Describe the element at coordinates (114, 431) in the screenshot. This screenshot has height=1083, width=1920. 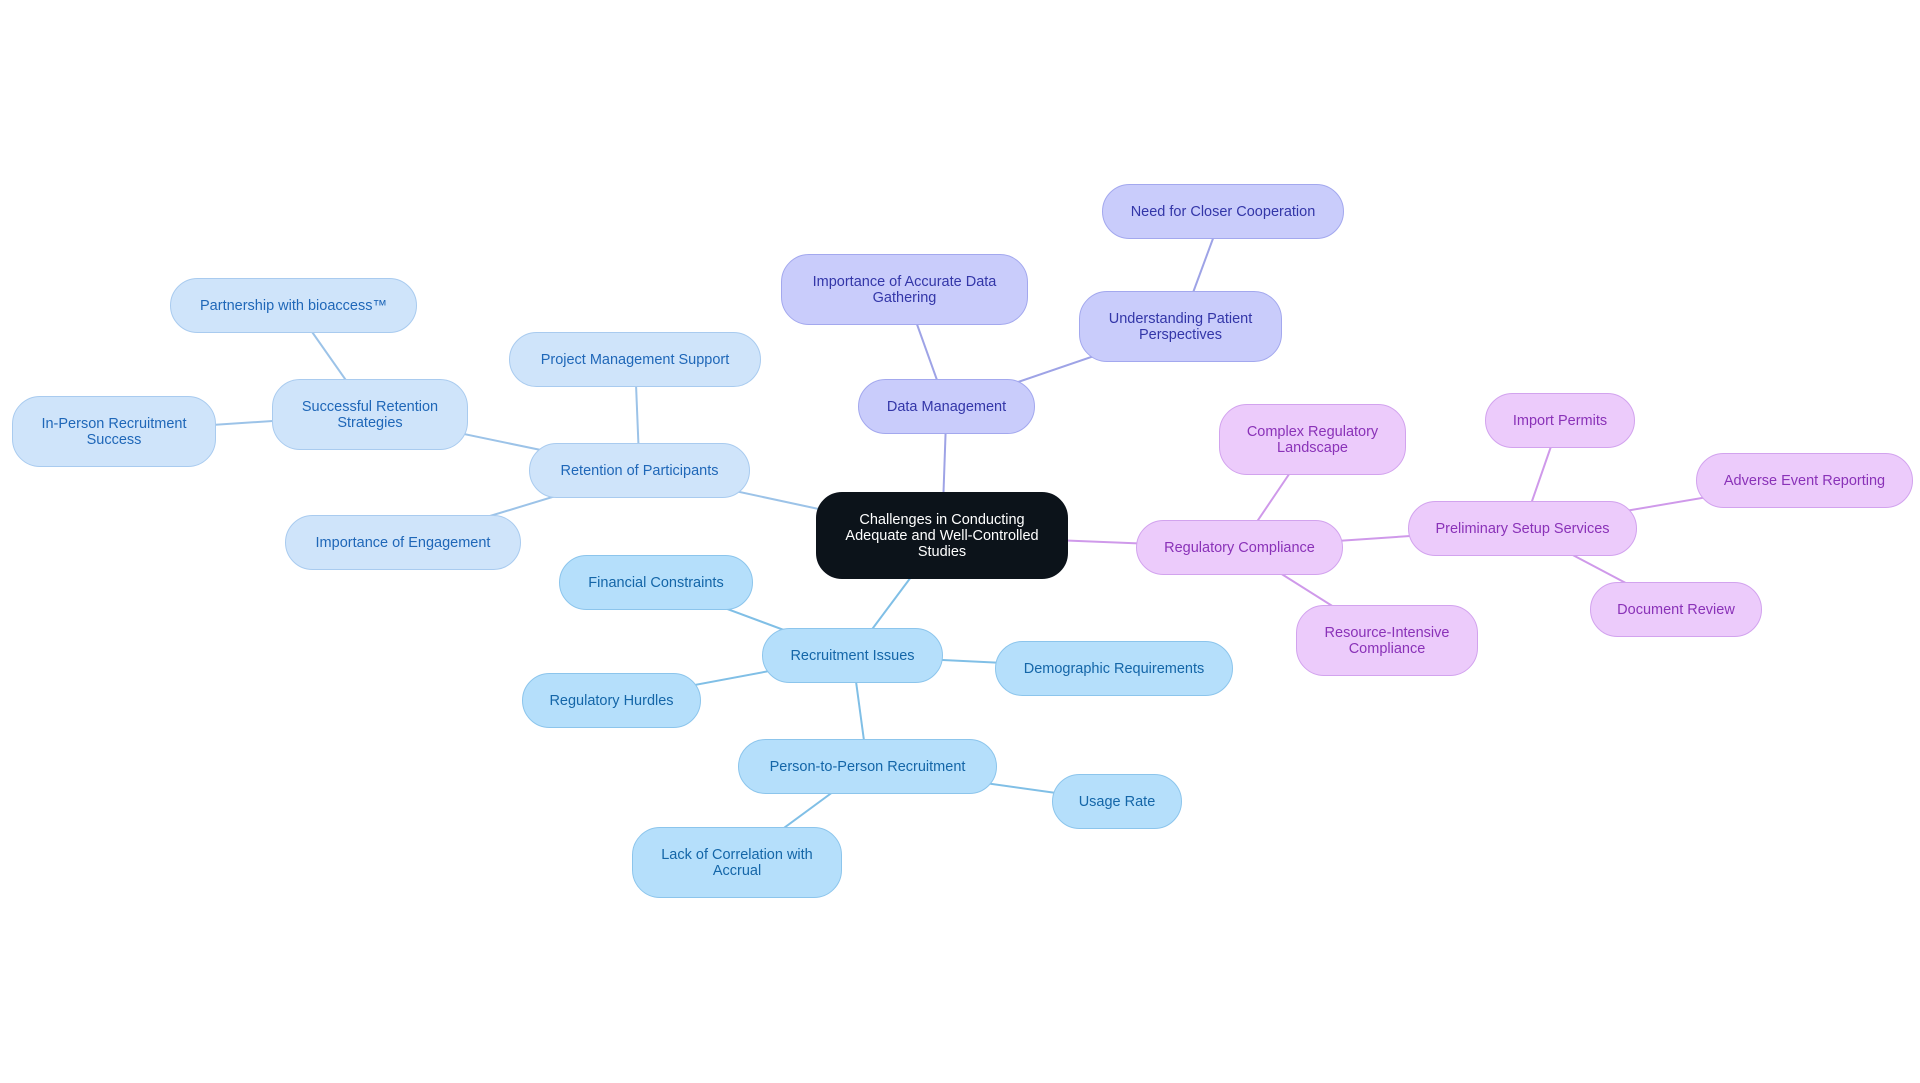
I see `node-in-person-recruitment-success: In-Person Recruitment Success` at that location.